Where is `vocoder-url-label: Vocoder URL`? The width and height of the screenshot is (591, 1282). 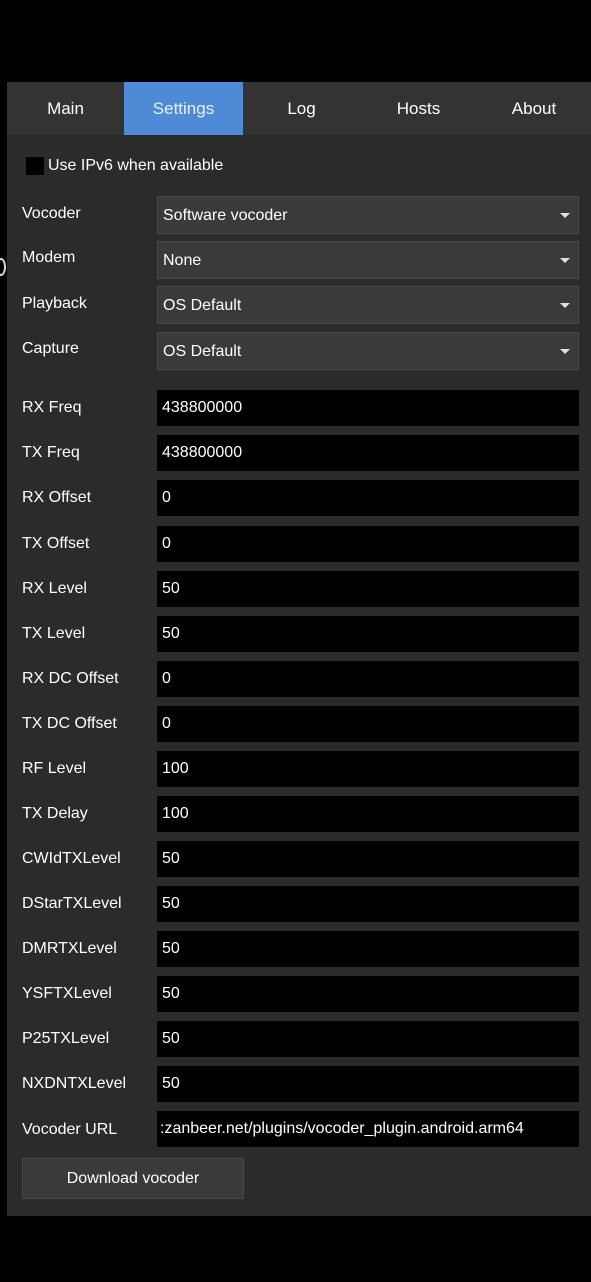
vocoder-url-label: Vocoder URL is located at coordinates (70, 1129).